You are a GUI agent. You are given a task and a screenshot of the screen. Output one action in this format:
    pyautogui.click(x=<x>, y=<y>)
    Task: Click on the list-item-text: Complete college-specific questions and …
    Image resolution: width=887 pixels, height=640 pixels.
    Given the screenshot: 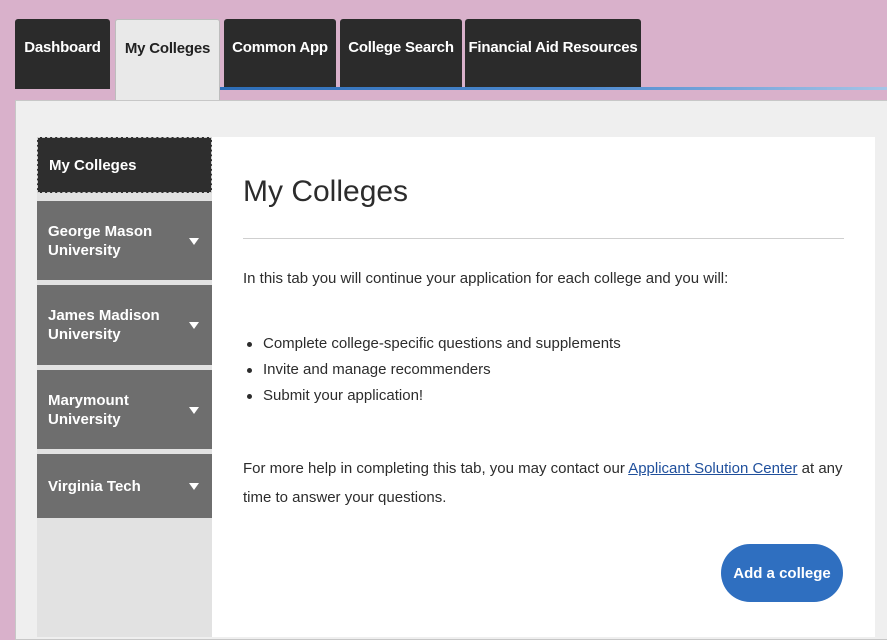 What is the action you would take?
    pyautogui.click(x=442, y=343)
    